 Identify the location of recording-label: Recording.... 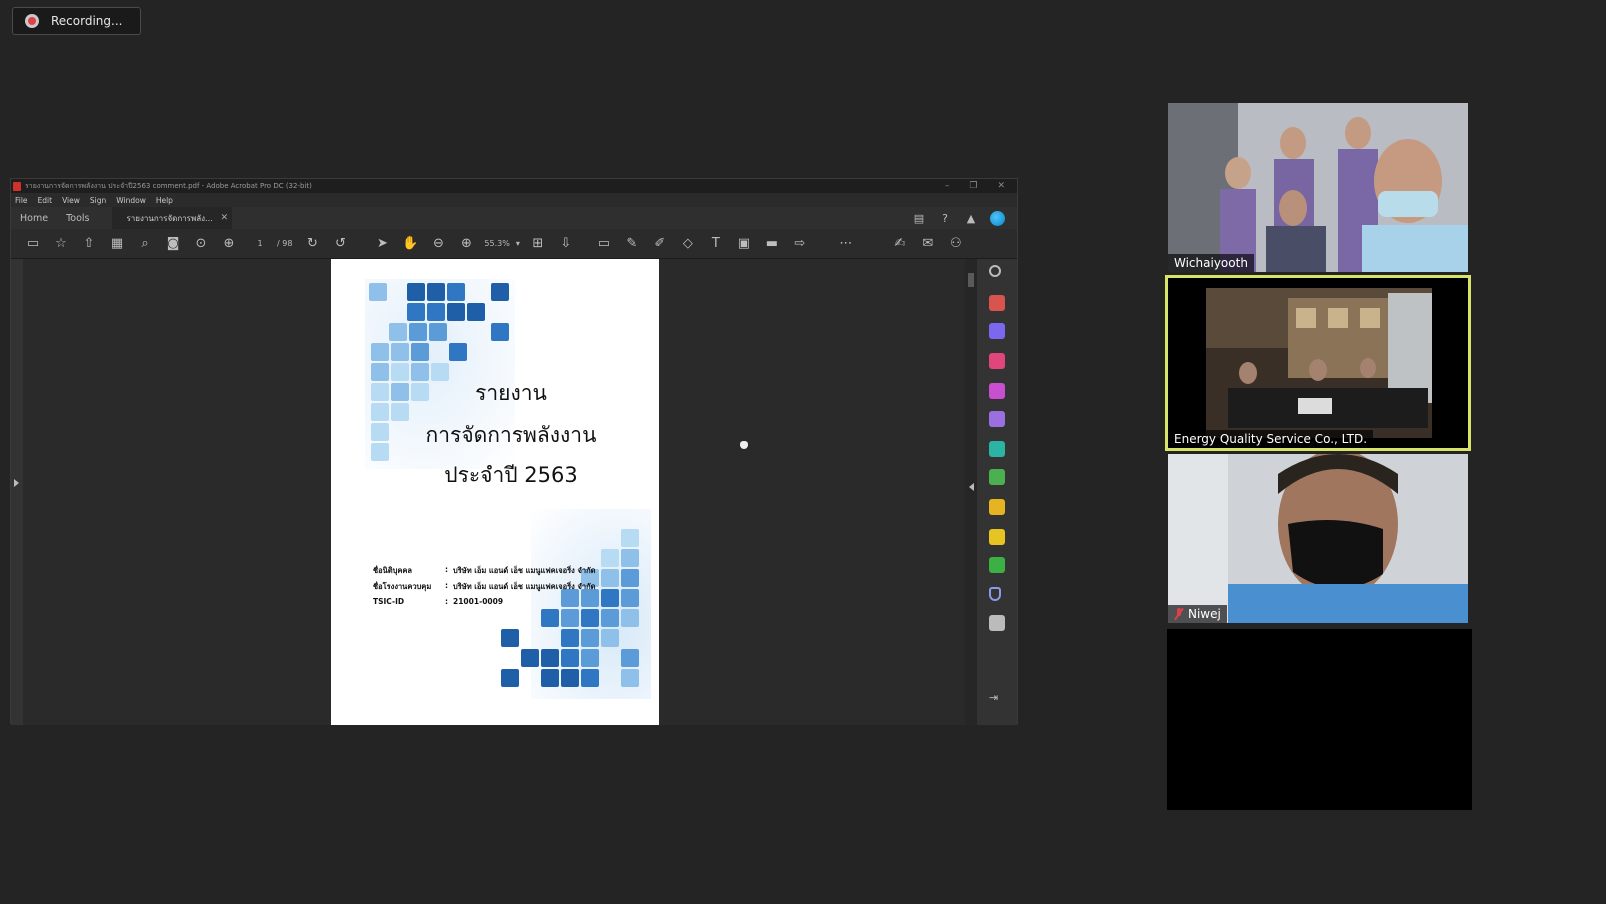
(87, 21).